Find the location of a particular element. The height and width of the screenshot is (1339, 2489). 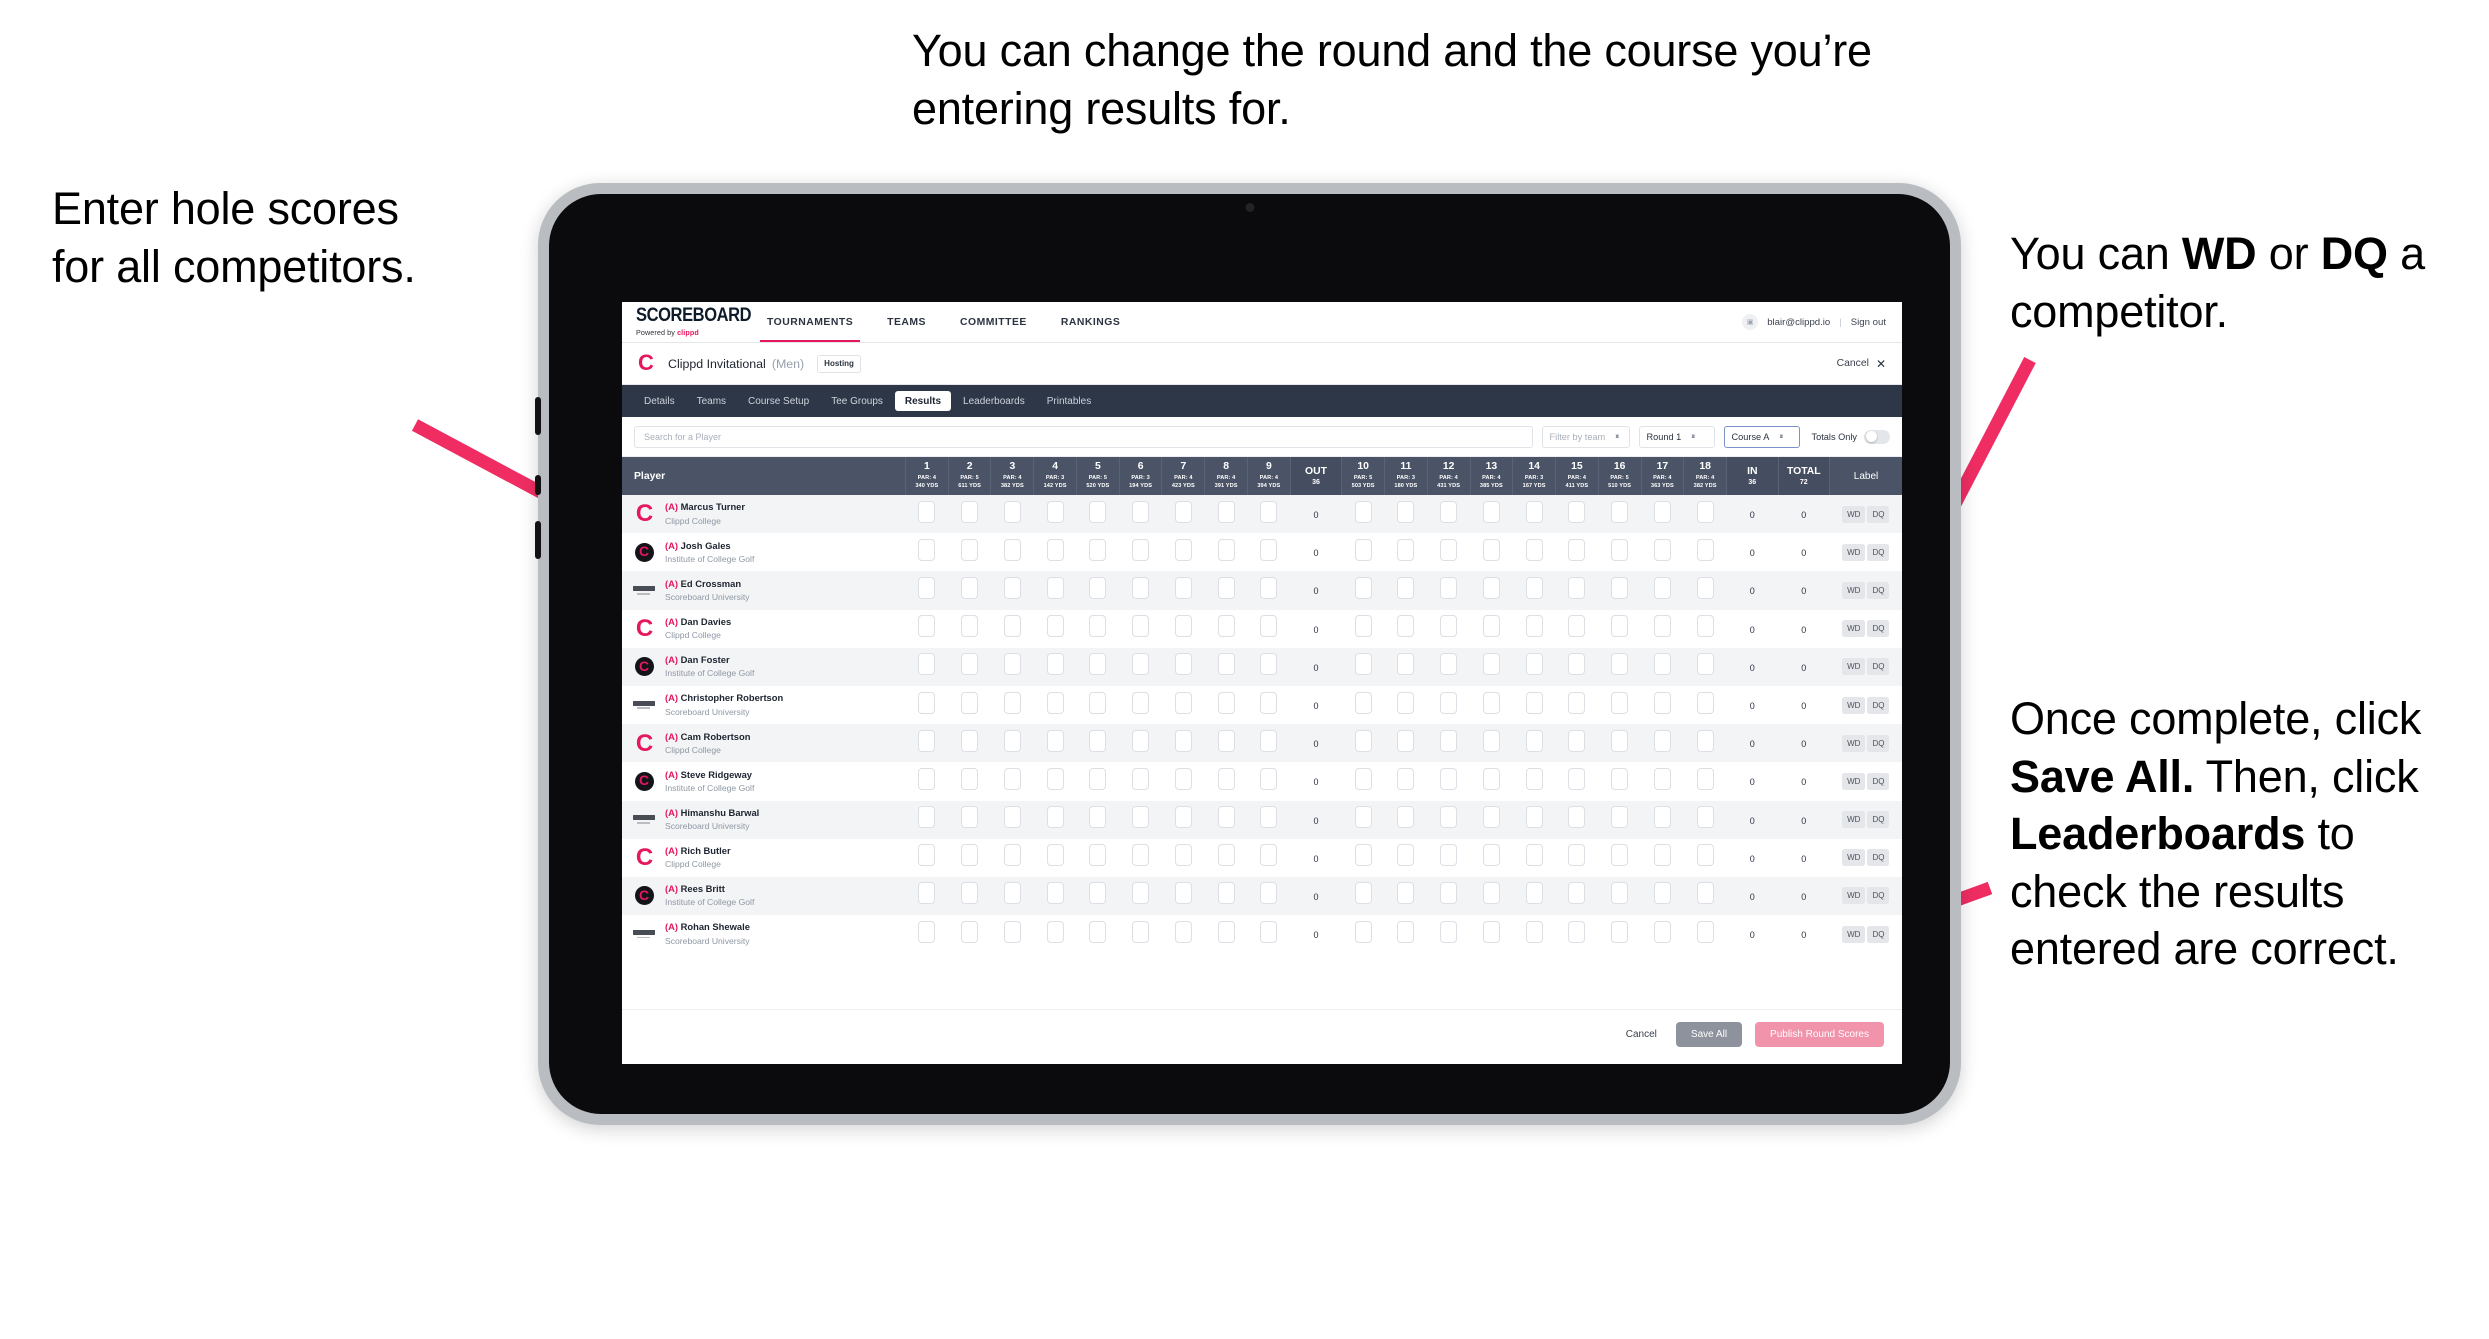

nav-item-rankings: RANKINGS is located at coordinates (1090, 322).